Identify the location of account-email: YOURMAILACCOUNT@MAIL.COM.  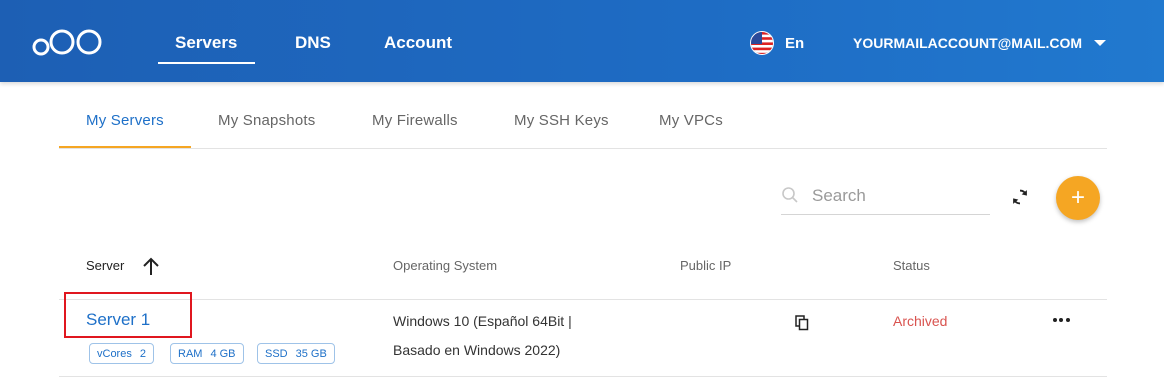
(968, 43).